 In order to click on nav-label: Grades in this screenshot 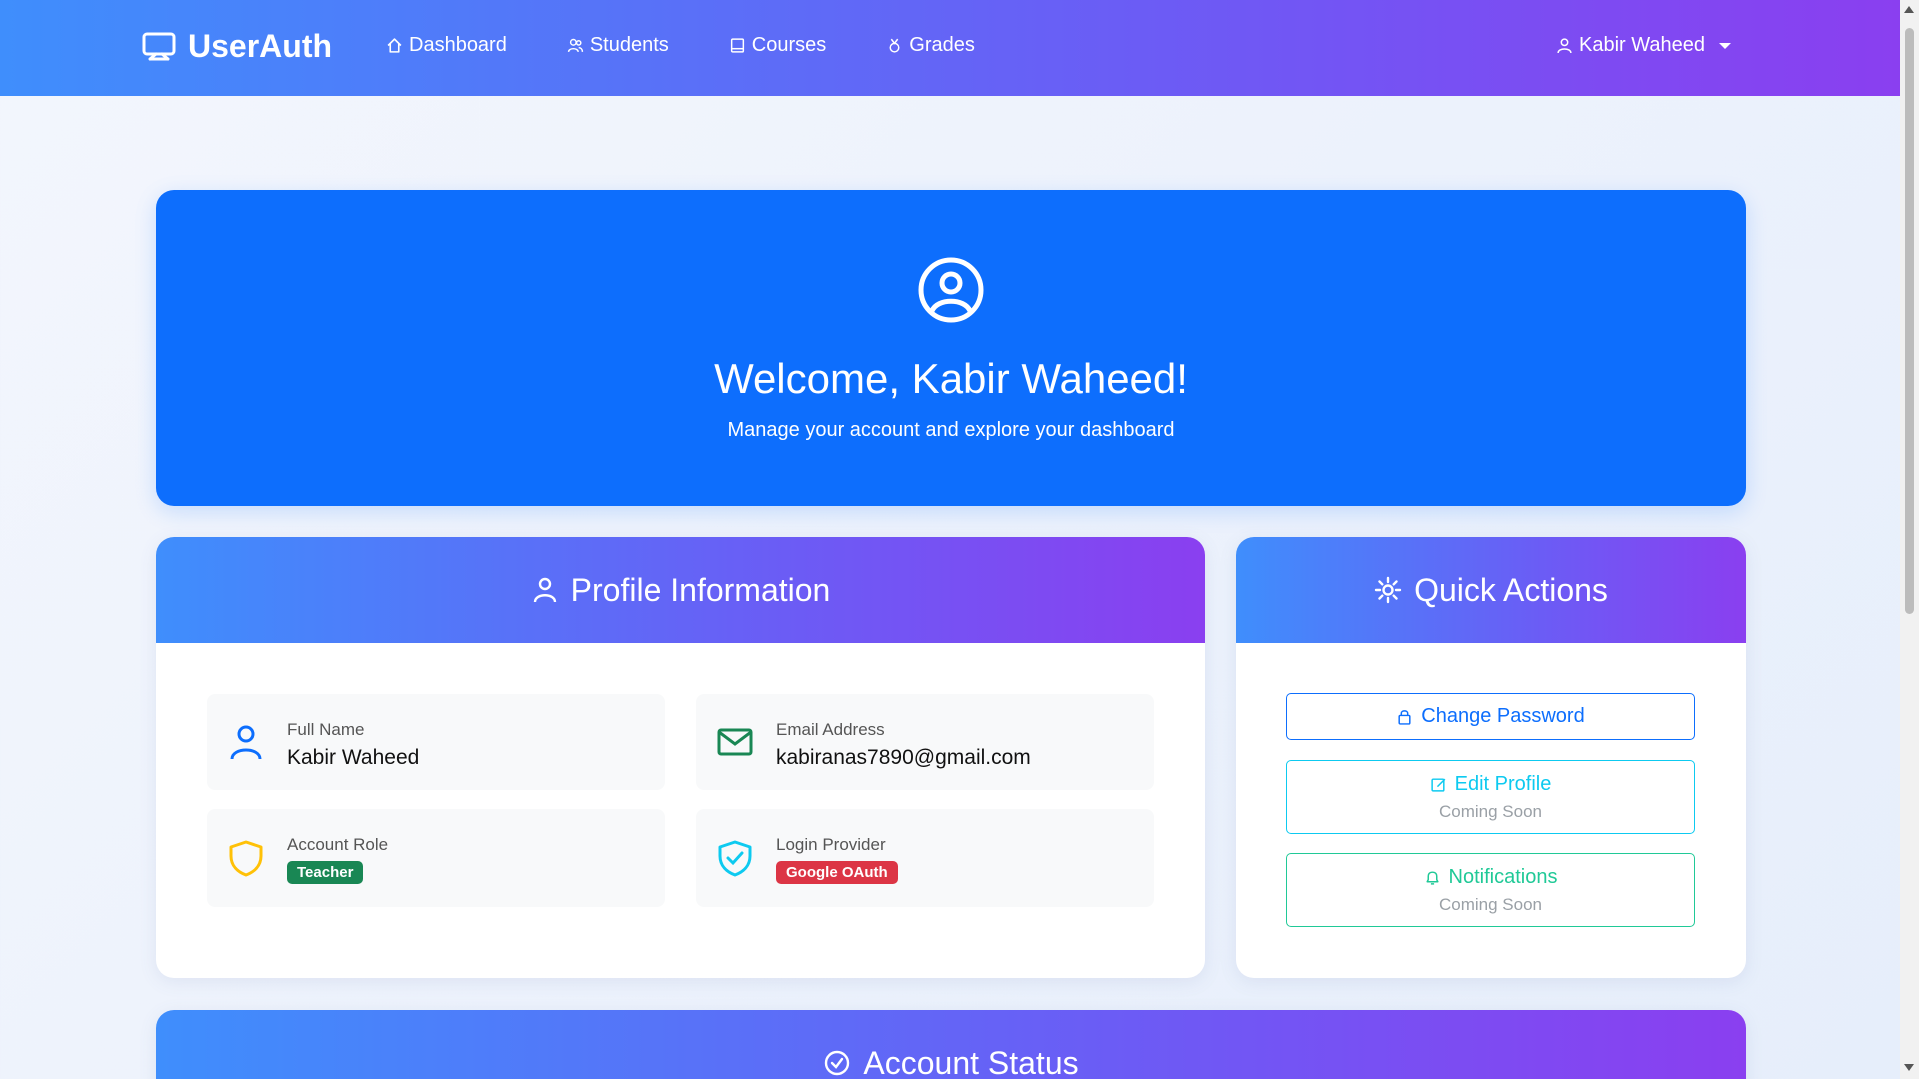, I will do `click(942, 45)`.